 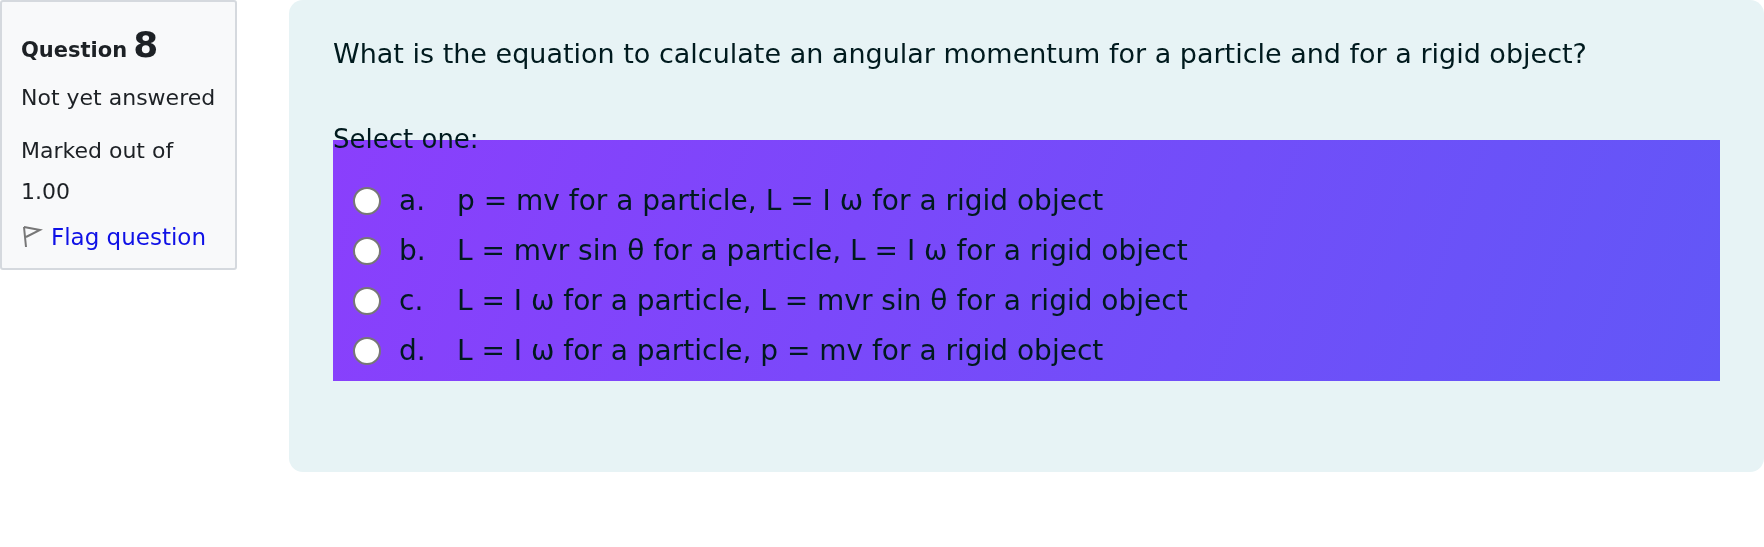 I want to click on option-text: p = mv for a particle, L = I ω for a rigid object, so click(x=780, y=200).